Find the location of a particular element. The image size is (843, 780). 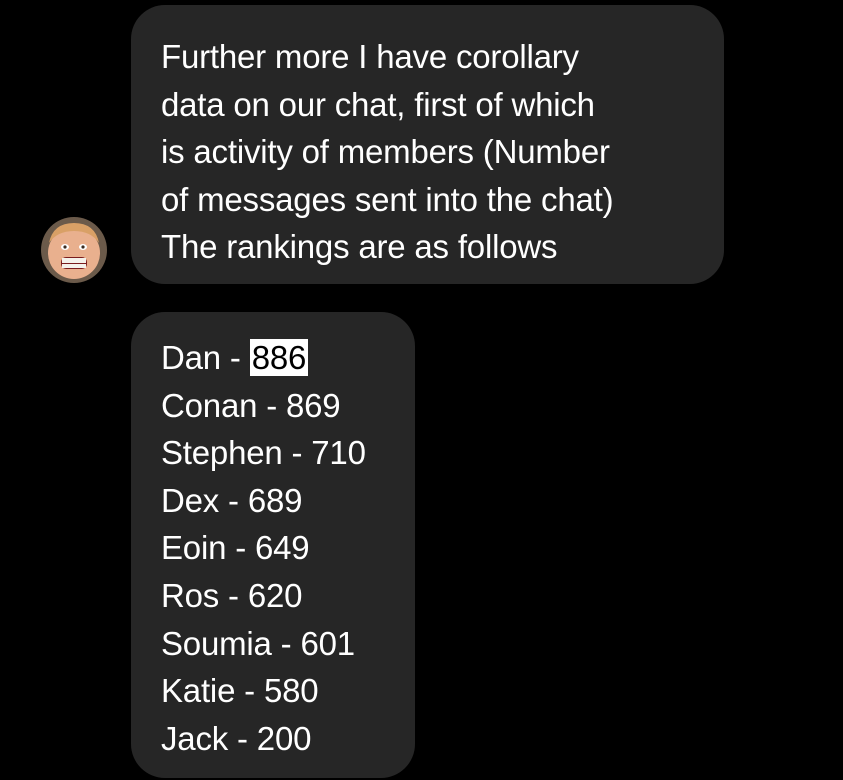

ranking-item: Eoin - 649 is located at coordinates (273, 548).